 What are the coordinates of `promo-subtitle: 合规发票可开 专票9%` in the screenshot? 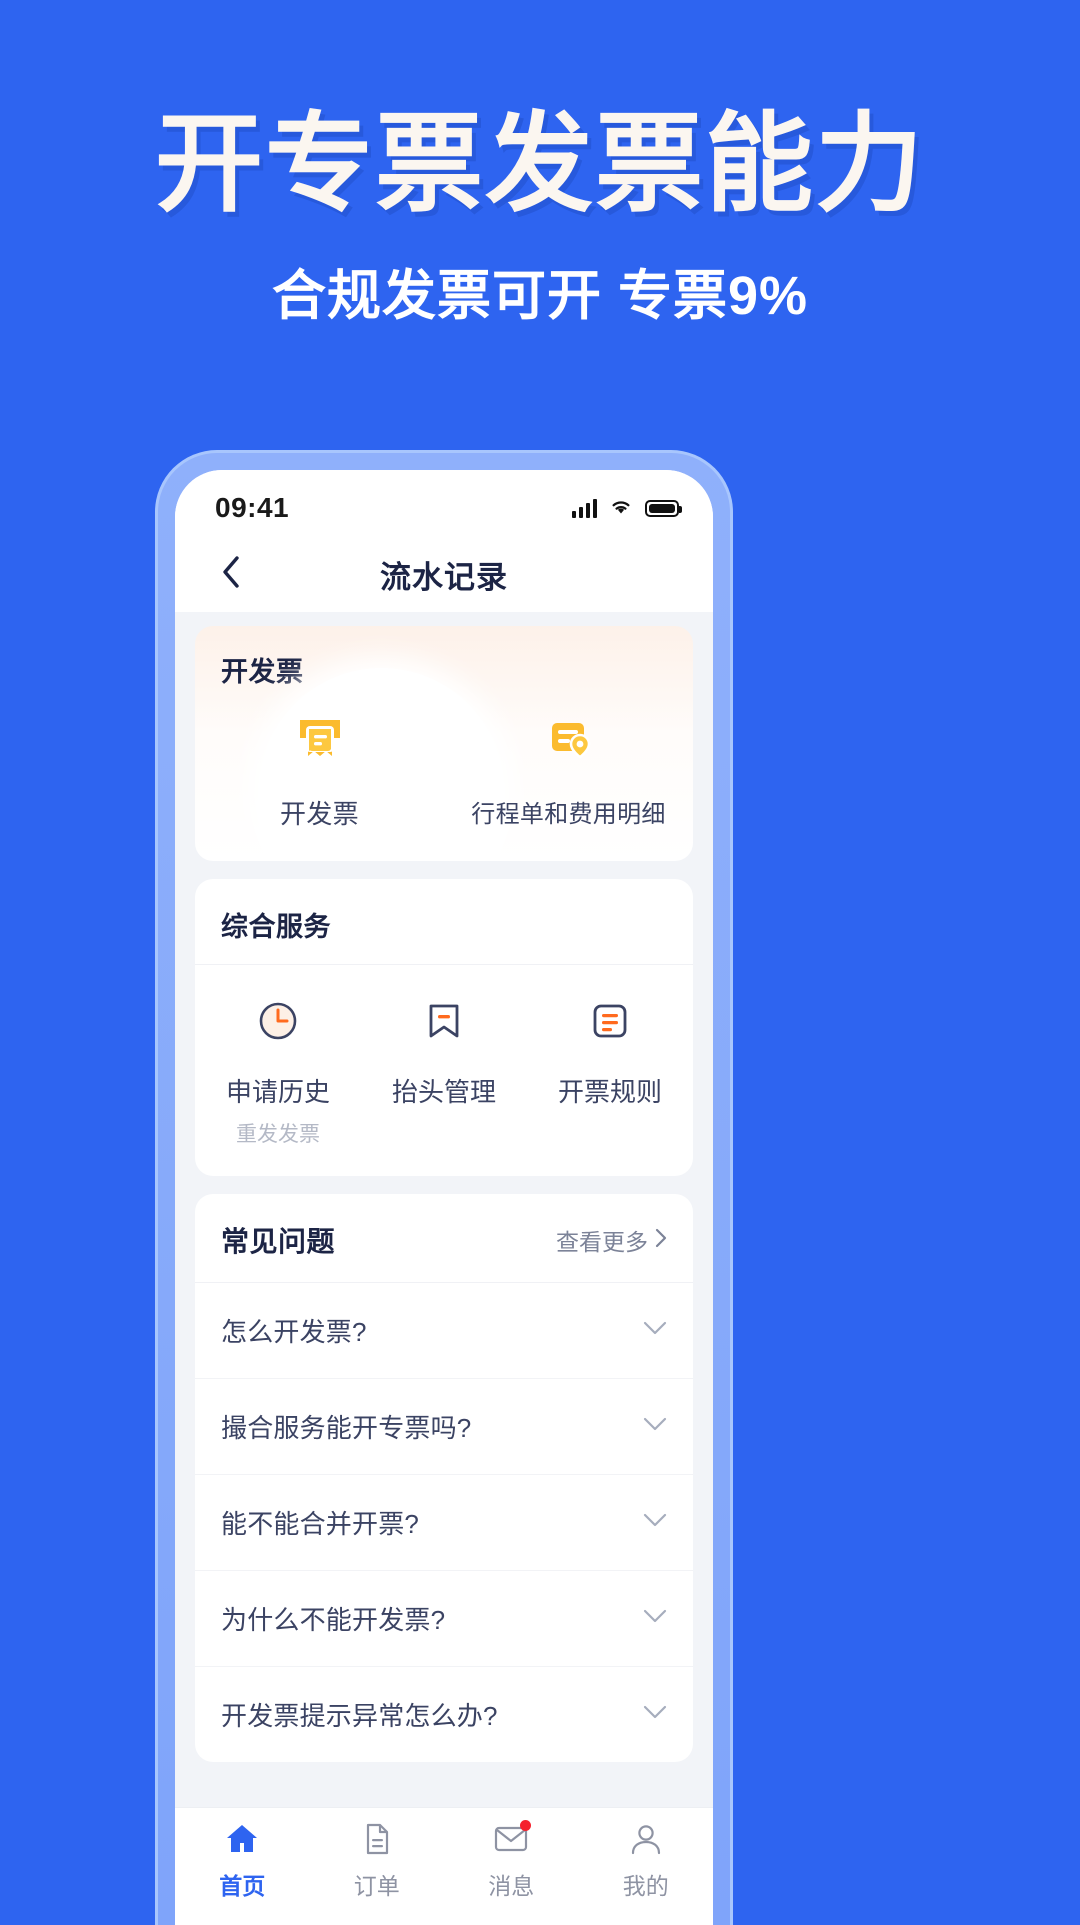 It's located at (540, 295).